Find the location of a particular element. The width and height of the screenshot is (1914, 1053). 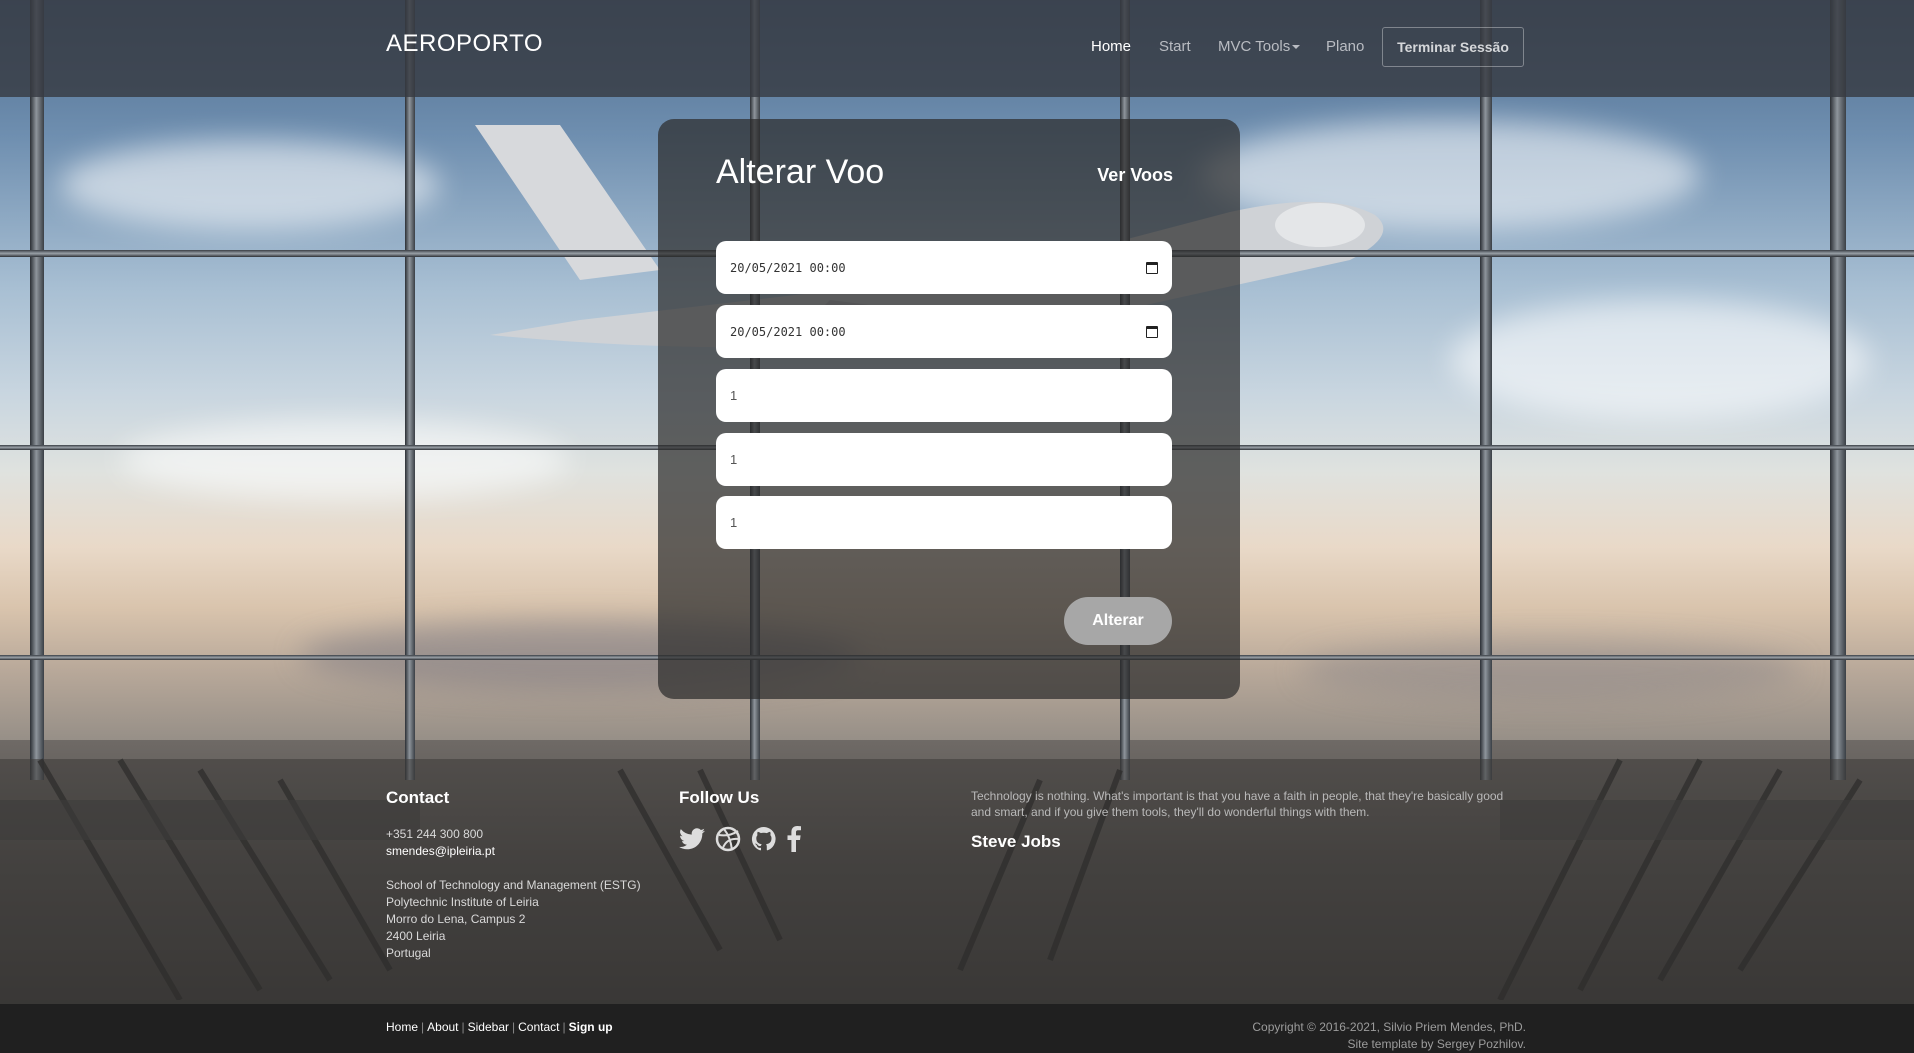

social-icons is located at coordinates (740, 839).